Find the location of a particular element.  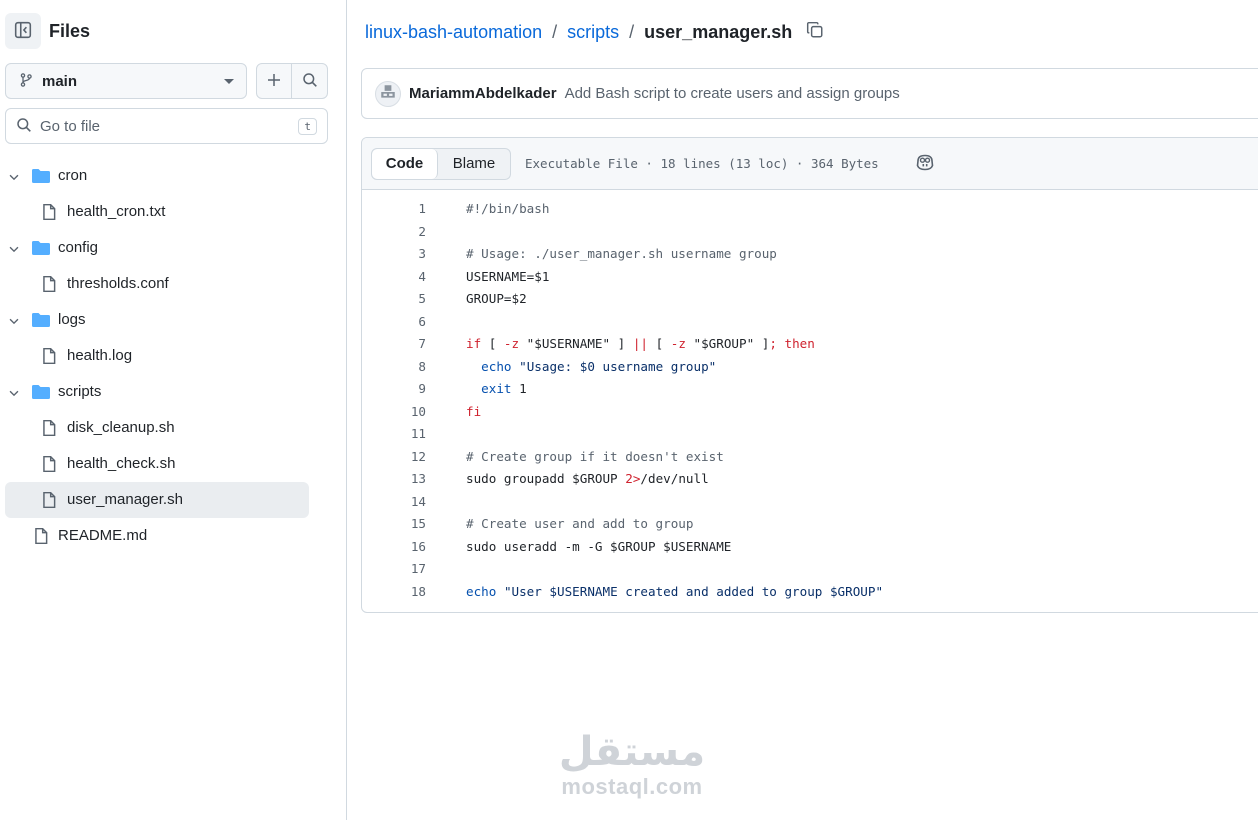

tree-item-label: scripts is located at coordinates (80, 391).